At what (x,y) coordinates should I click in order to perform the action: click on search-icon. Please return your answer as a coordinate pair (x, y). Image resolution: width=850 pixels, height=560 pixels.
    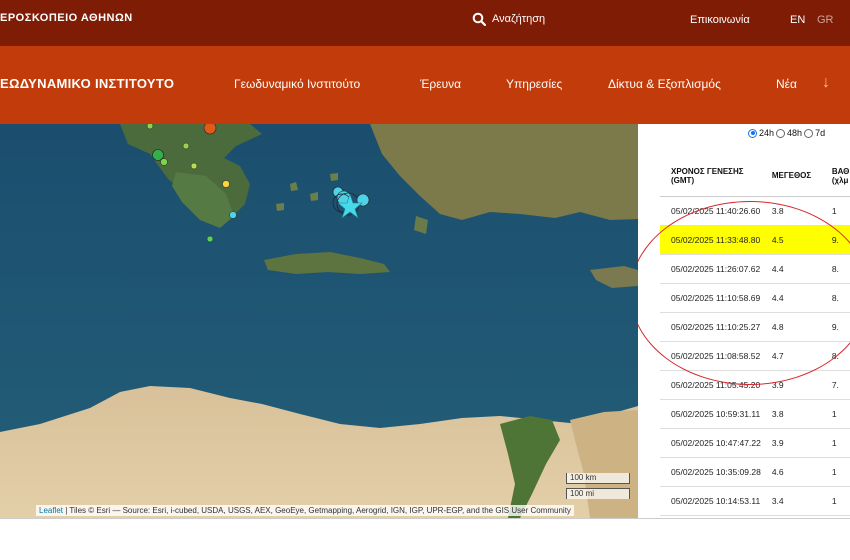
    Looking at the image, I should click on (479, 19).